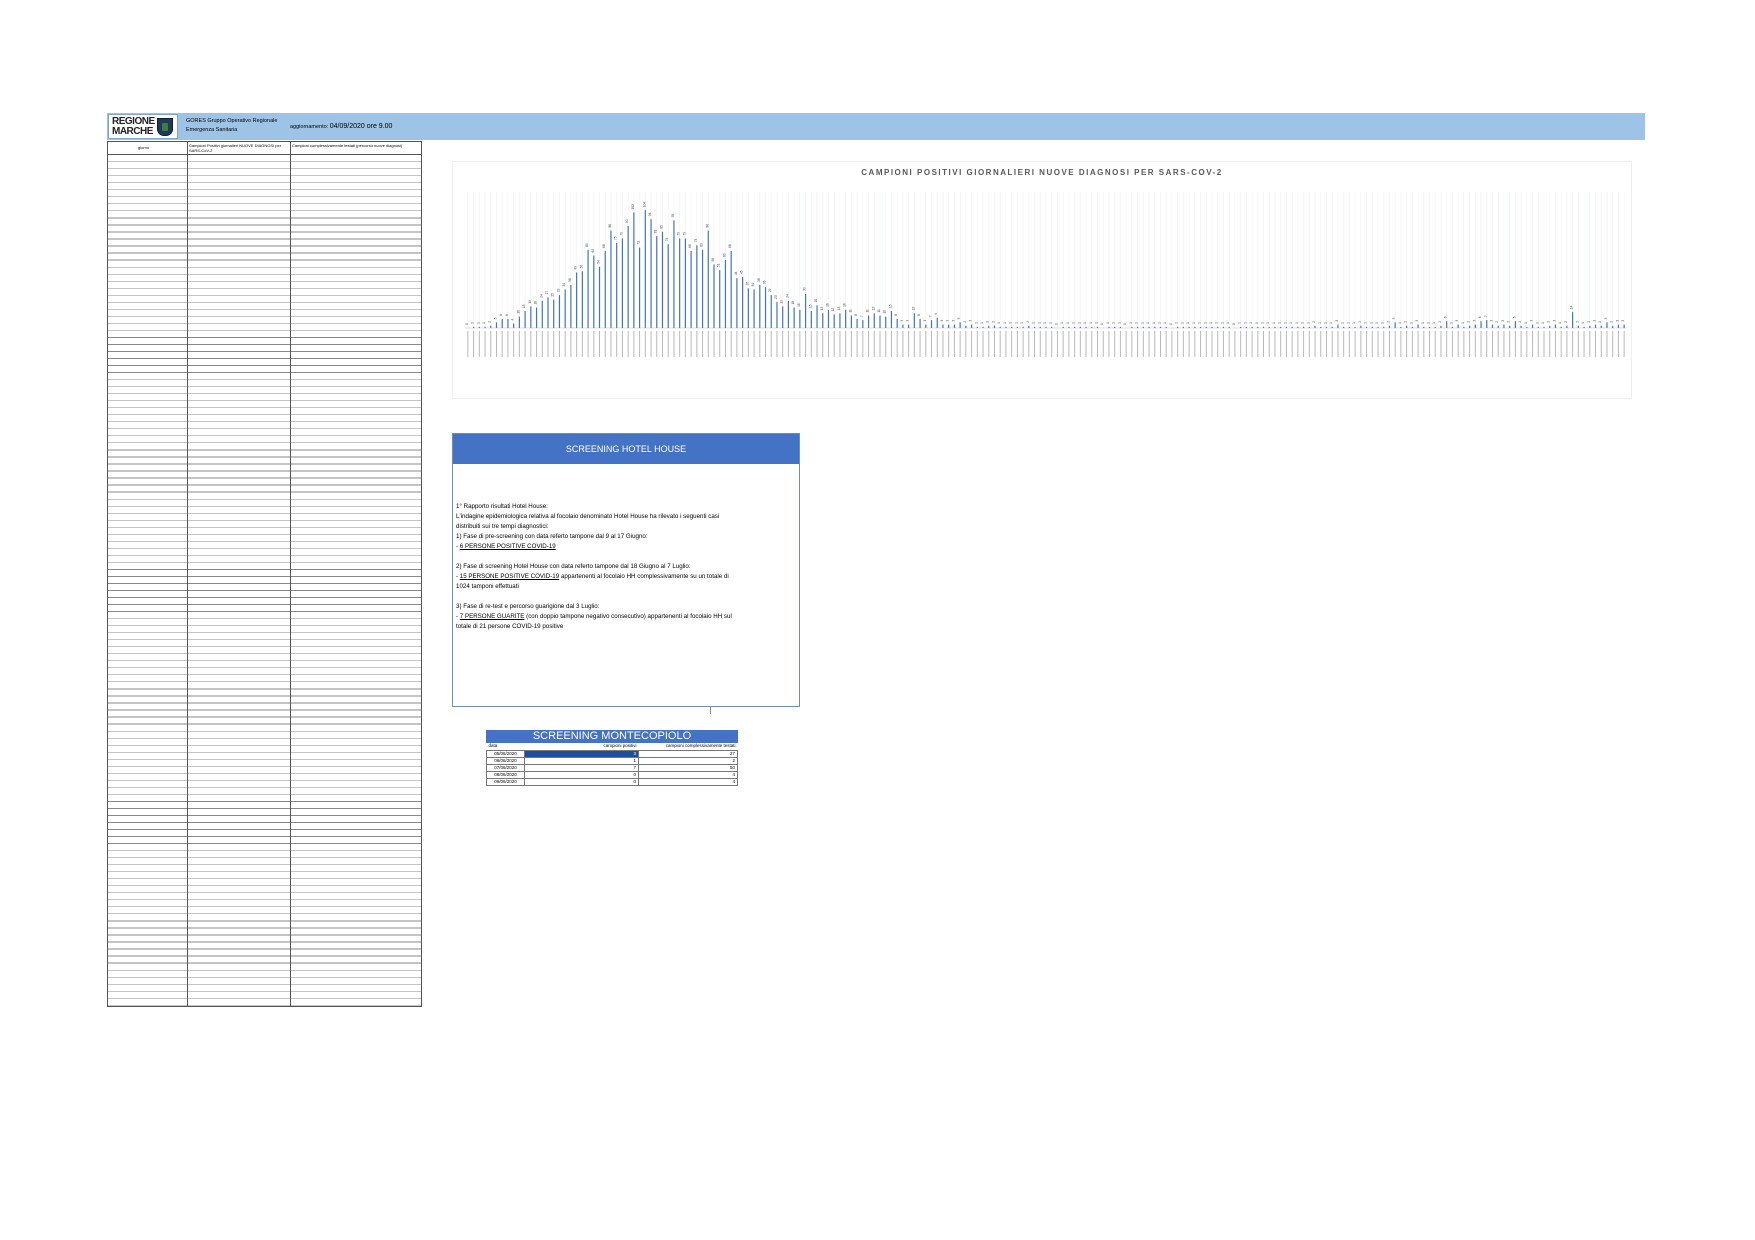 The height and width of the screenshot is (1240, 1755). I want to click on col-divider, so click(290, 574).